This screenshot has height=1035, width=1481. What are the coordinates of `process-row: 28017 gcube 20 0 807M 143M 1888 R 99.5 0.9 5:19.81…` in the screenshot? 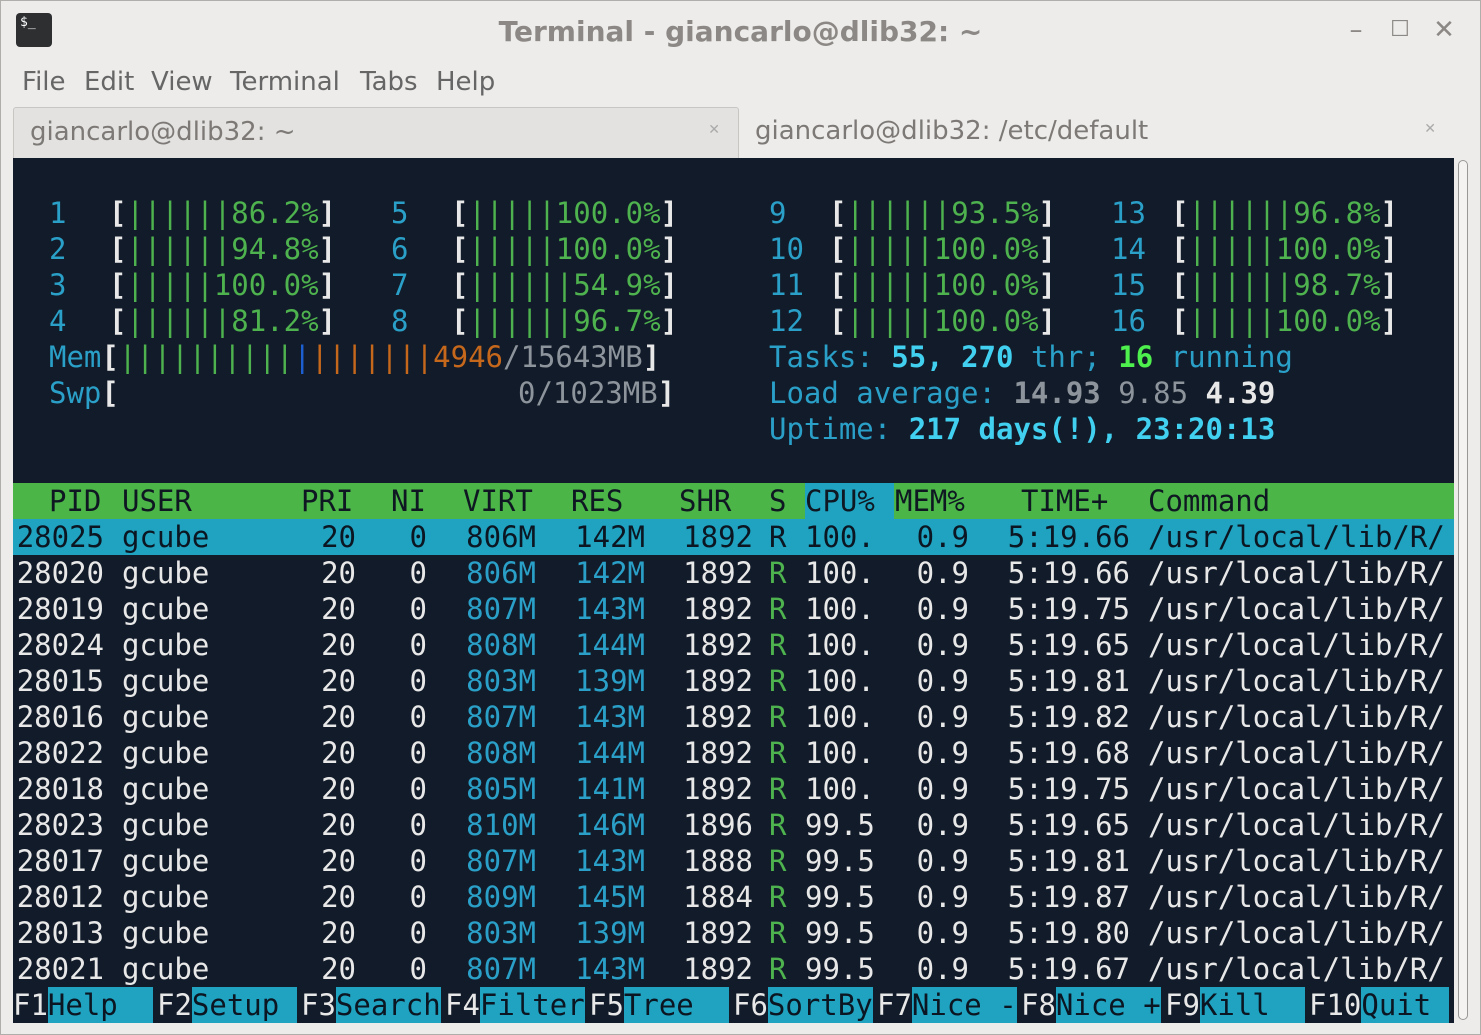 It's located at (733, 861).